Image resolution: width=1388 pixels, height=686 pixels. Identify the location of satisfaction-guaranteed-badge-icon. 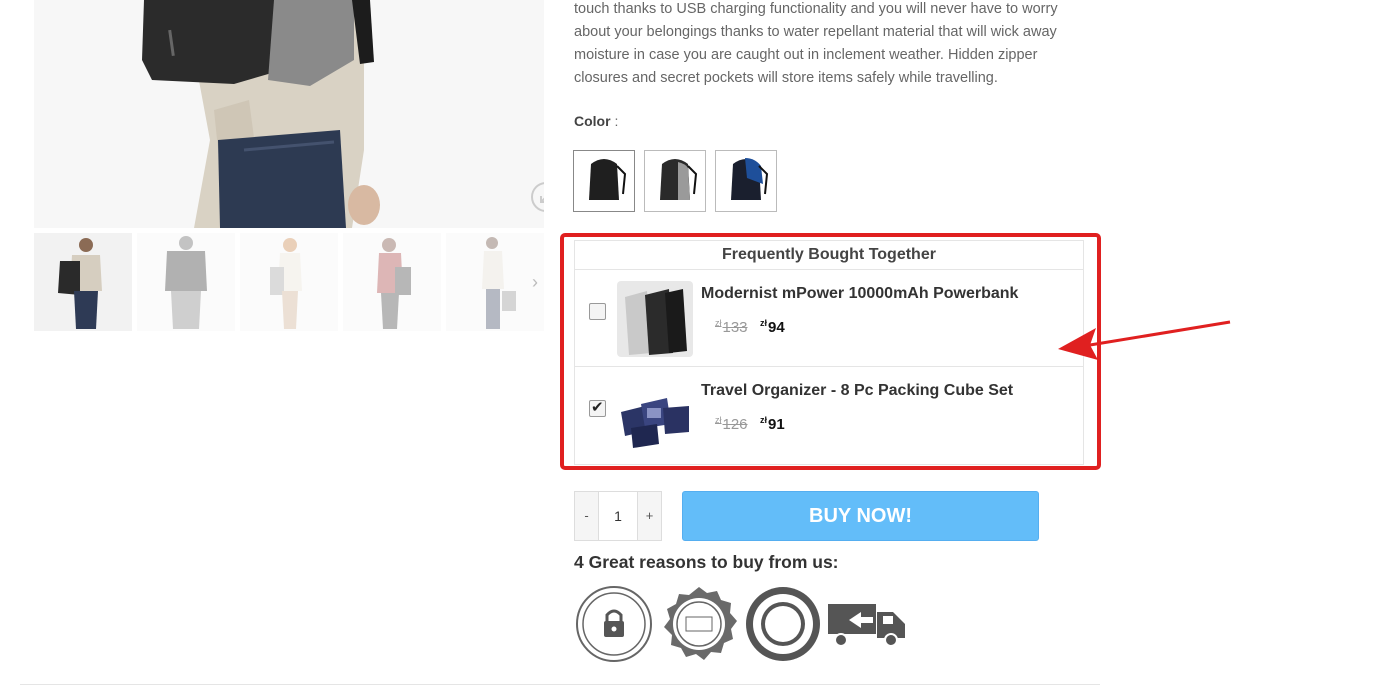
(783, 624).